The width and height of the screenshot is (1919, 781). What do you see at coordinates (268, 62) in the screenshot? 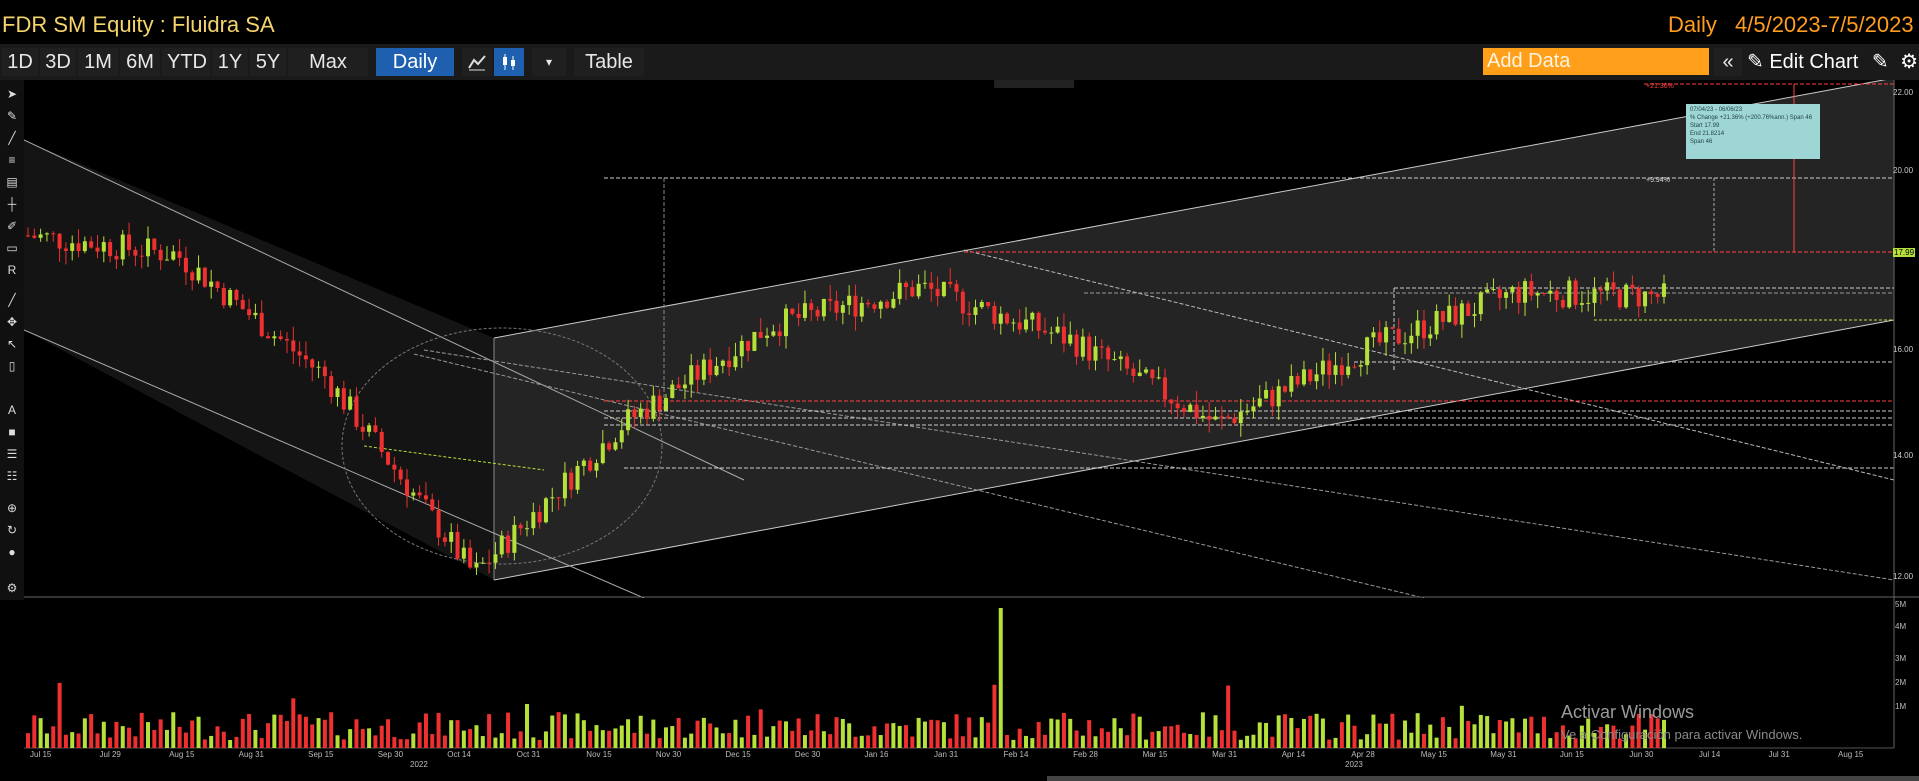
I see `range-5y-button: 5Y` at bounding box center [268, 62].